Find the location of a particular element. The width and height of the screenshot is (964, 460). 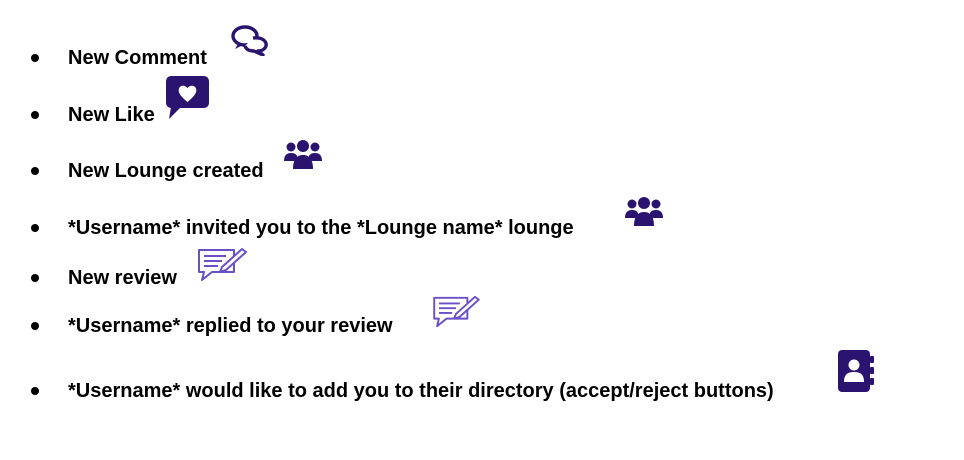

notification-label: New review is located at coordinates (122, 278).